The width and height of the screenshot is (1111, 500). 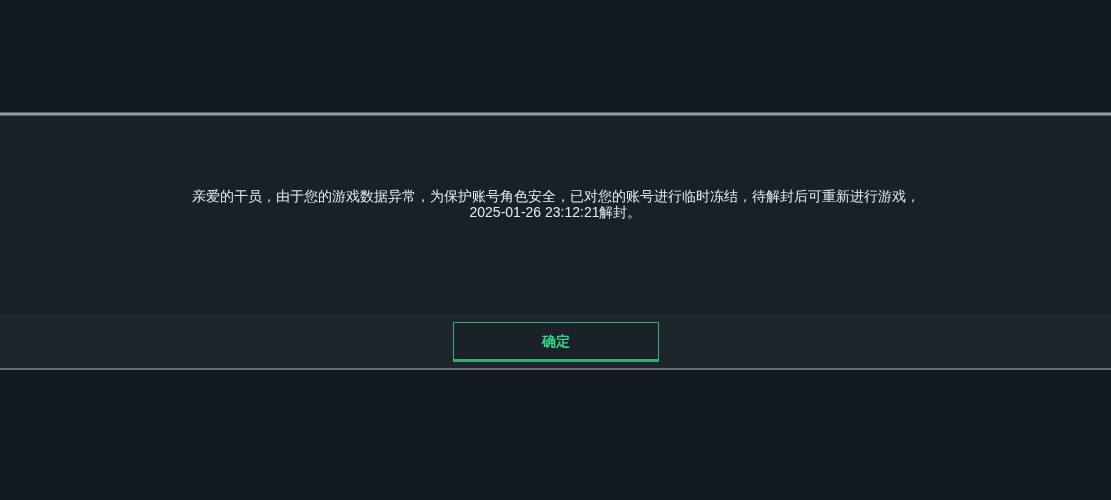 I want to click on dialog-message: 亲爱的干员，由于您的游戏数据异常，为保护账号角色安全，已对您的账号进行临时冻结，待解封后可重新进行游戏，2025-01-26 23:12:21解封。, so click(x=555, y=203).